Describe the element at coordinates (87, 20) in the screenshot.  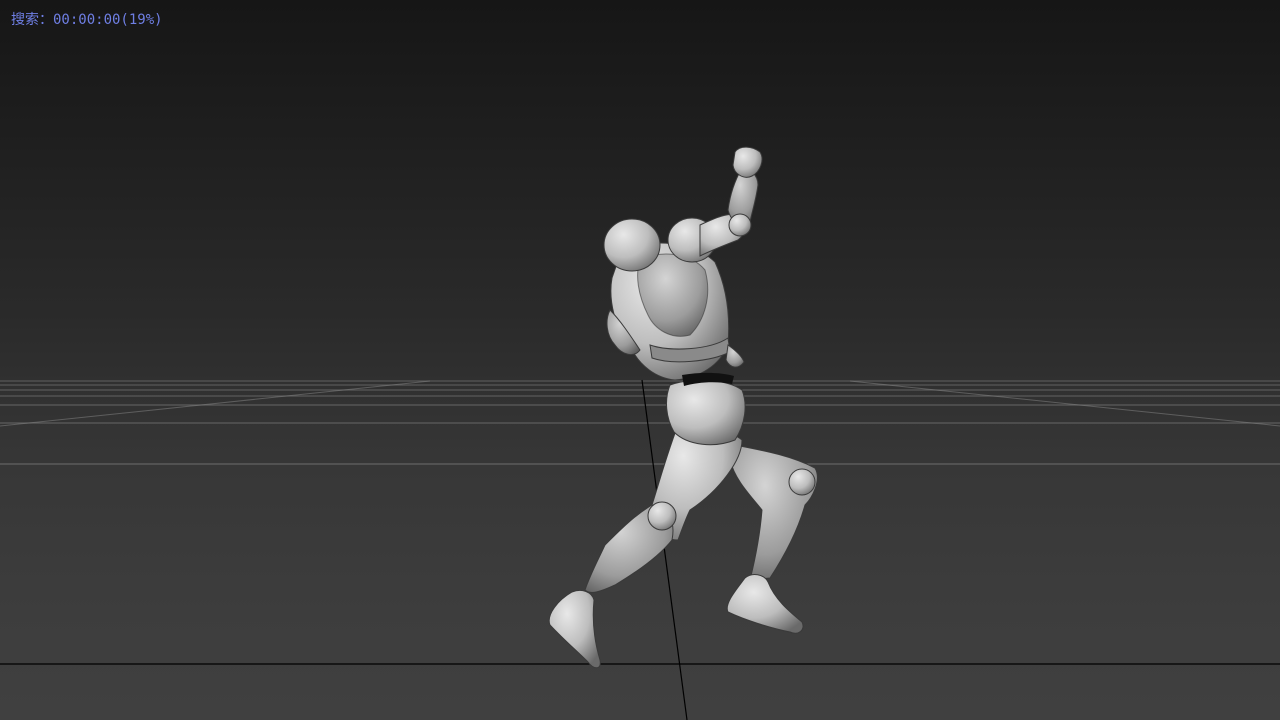
I see `status-readout: 搜索：00:00:00(19%)` at that location.